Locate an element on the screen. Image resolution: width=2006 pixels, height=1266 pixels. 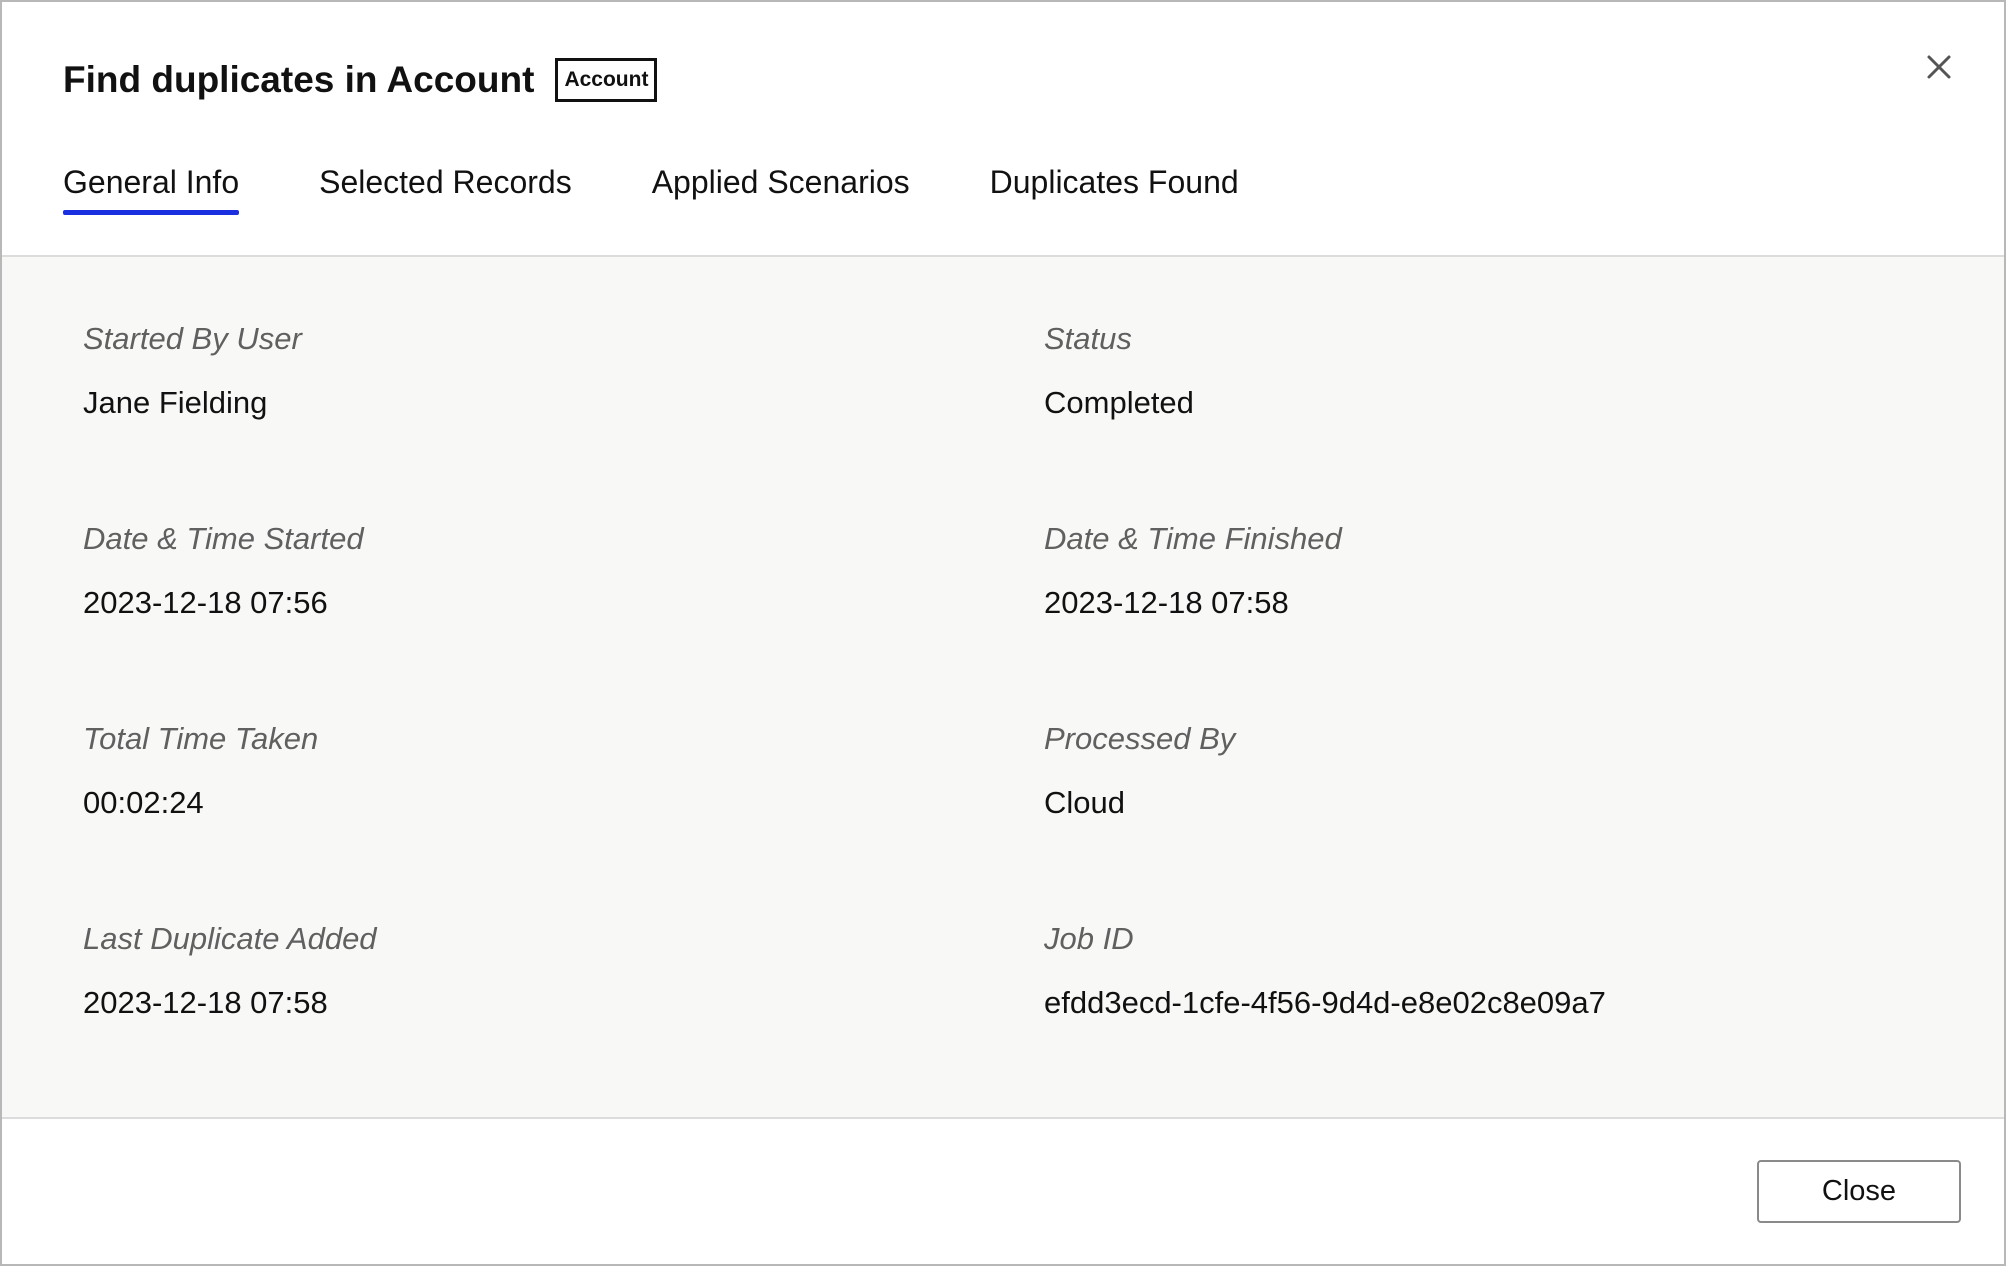
field-value: Jane Fielding is located at coordinates (175, 402).